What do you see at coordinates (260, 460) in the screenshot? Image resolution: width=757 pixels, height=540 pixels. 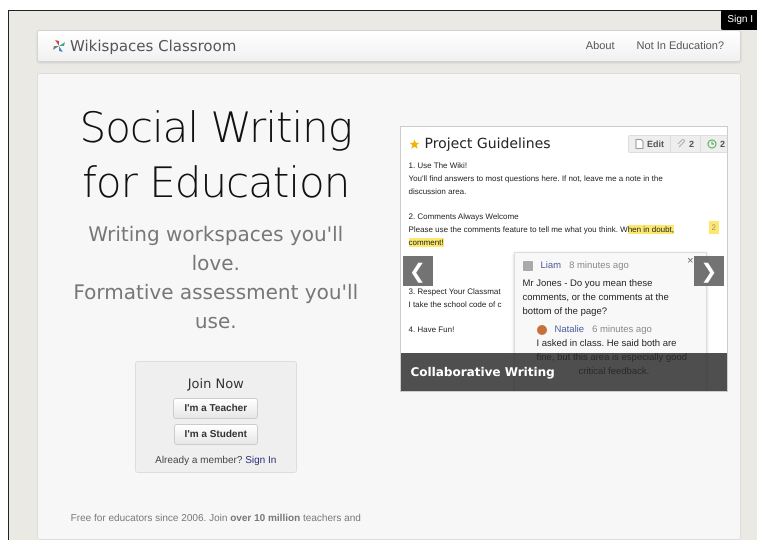 I see `sign-in-link: Sign In` at bounding box center [260, 460].